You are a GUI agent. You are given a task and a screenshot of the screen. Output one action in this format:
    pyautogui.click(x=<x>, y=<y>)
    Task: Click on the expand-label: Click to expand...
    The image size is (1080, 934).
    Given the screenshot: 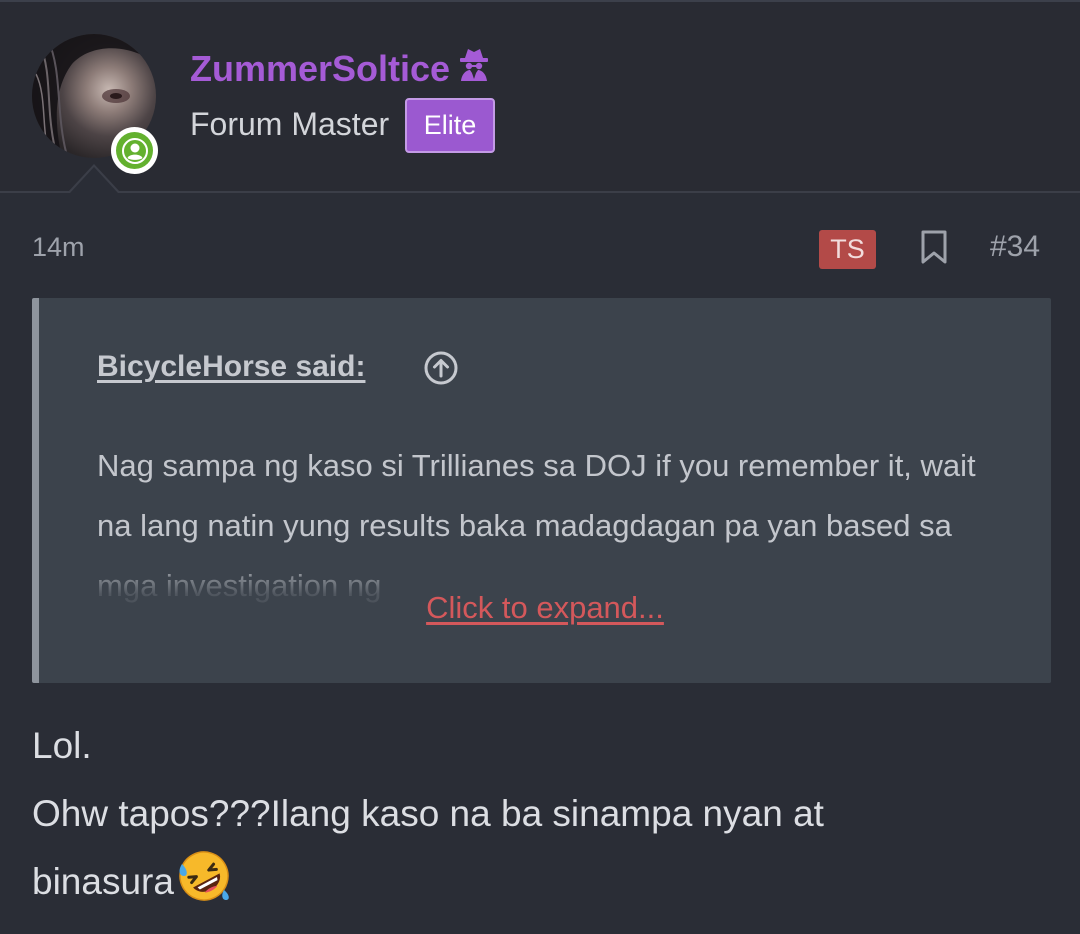 What is the action you would take?
    pyautogui.click(x=545, y=607)
    